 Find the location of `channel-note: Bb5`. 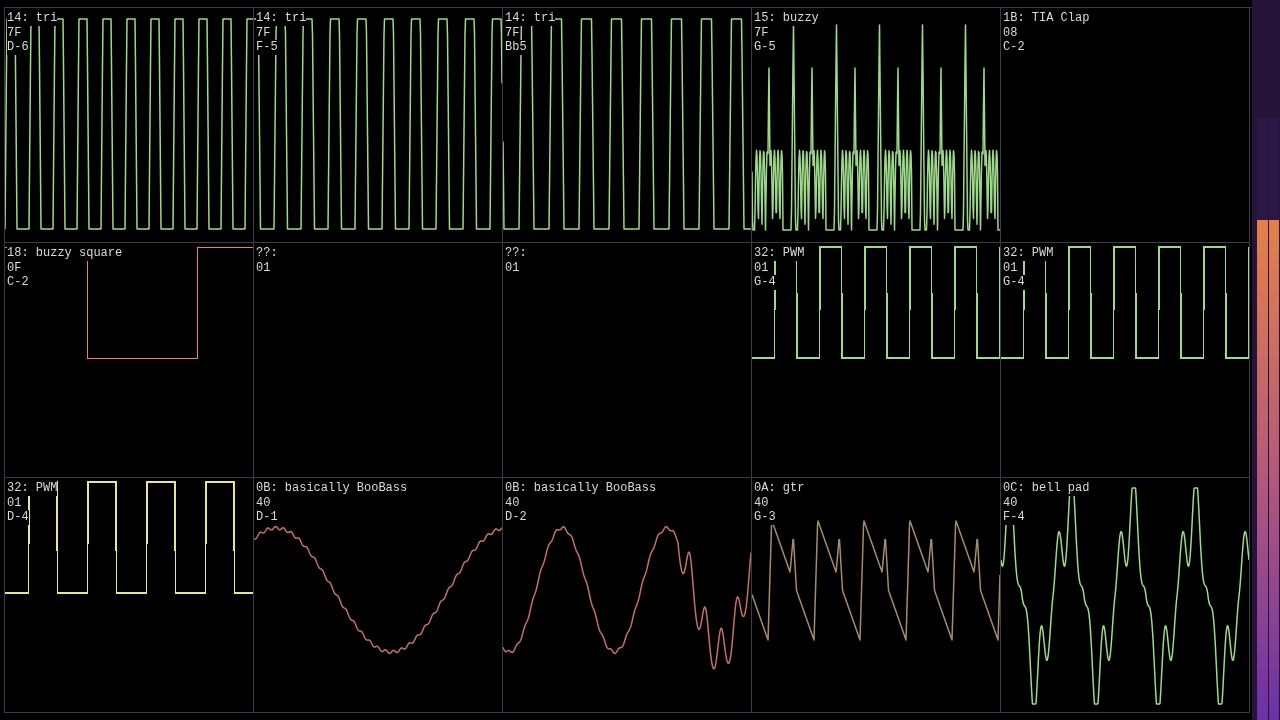

channel-note: Bb5 is located at coordinates (516, 47).